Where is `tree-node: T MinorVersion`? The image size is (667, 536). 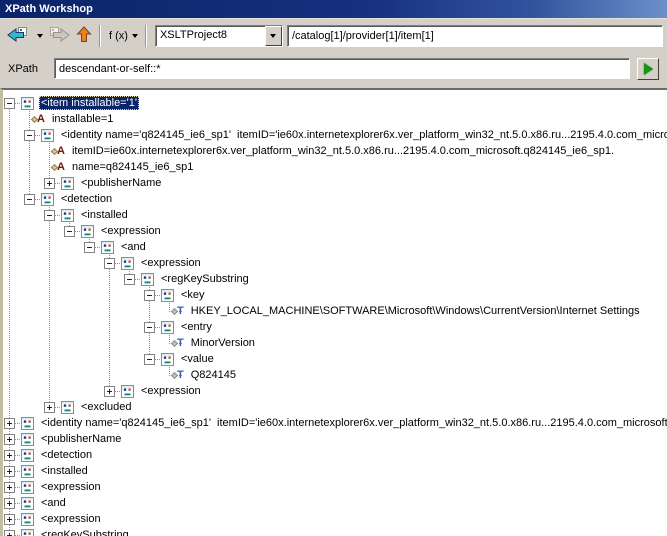 tree-node: T MinorVersion is located at coordinates (335, 343).